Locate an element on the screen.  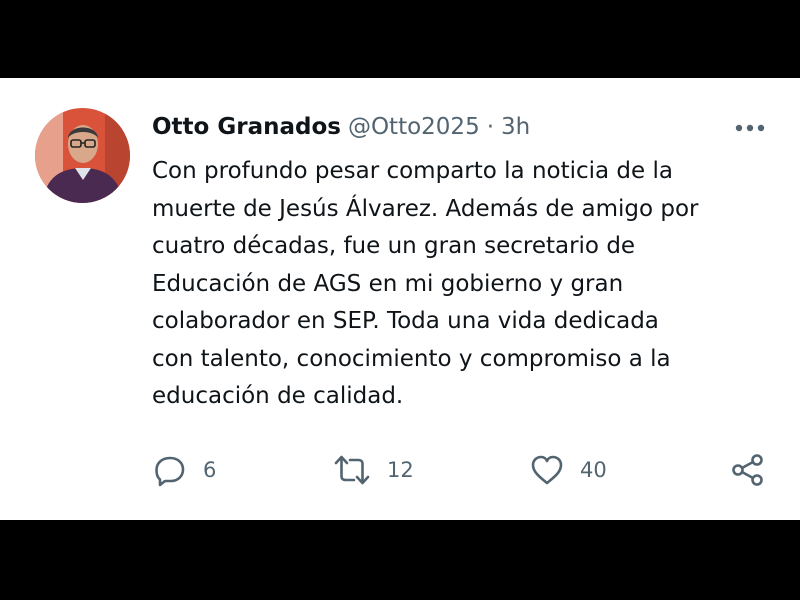
reply-icon is located at coordinates (170, 471).